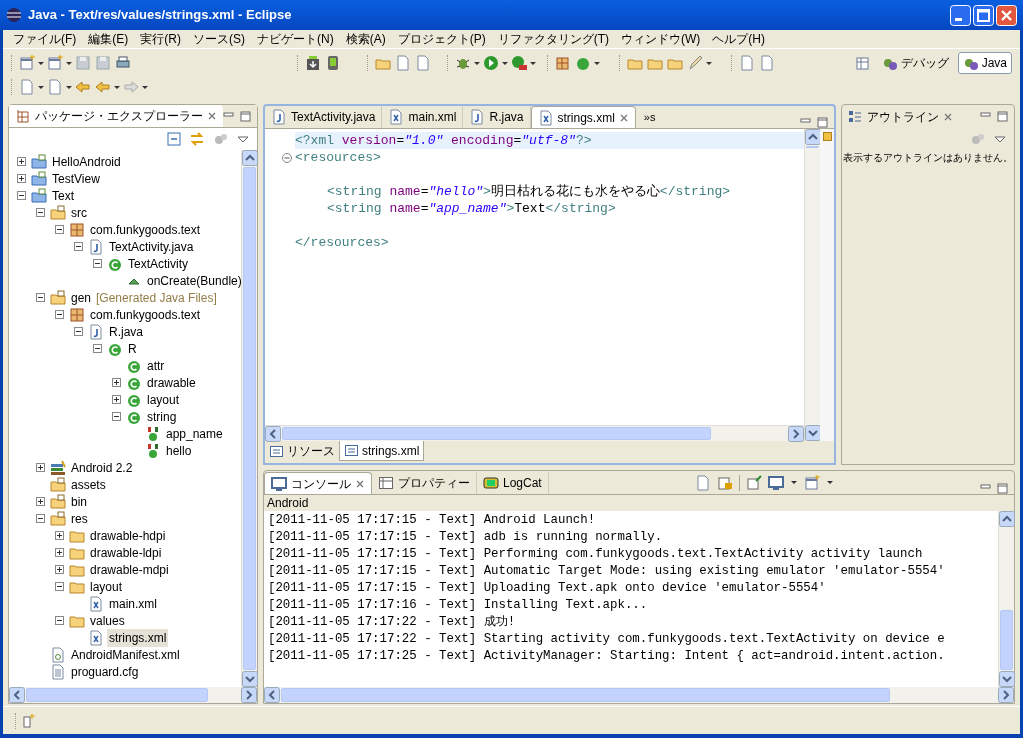 This screenshot has height=738, width=1023. Describe the element at coordinates (105, 671) in the screenshot. I see `tree-item: proguard.cfg` at that location.